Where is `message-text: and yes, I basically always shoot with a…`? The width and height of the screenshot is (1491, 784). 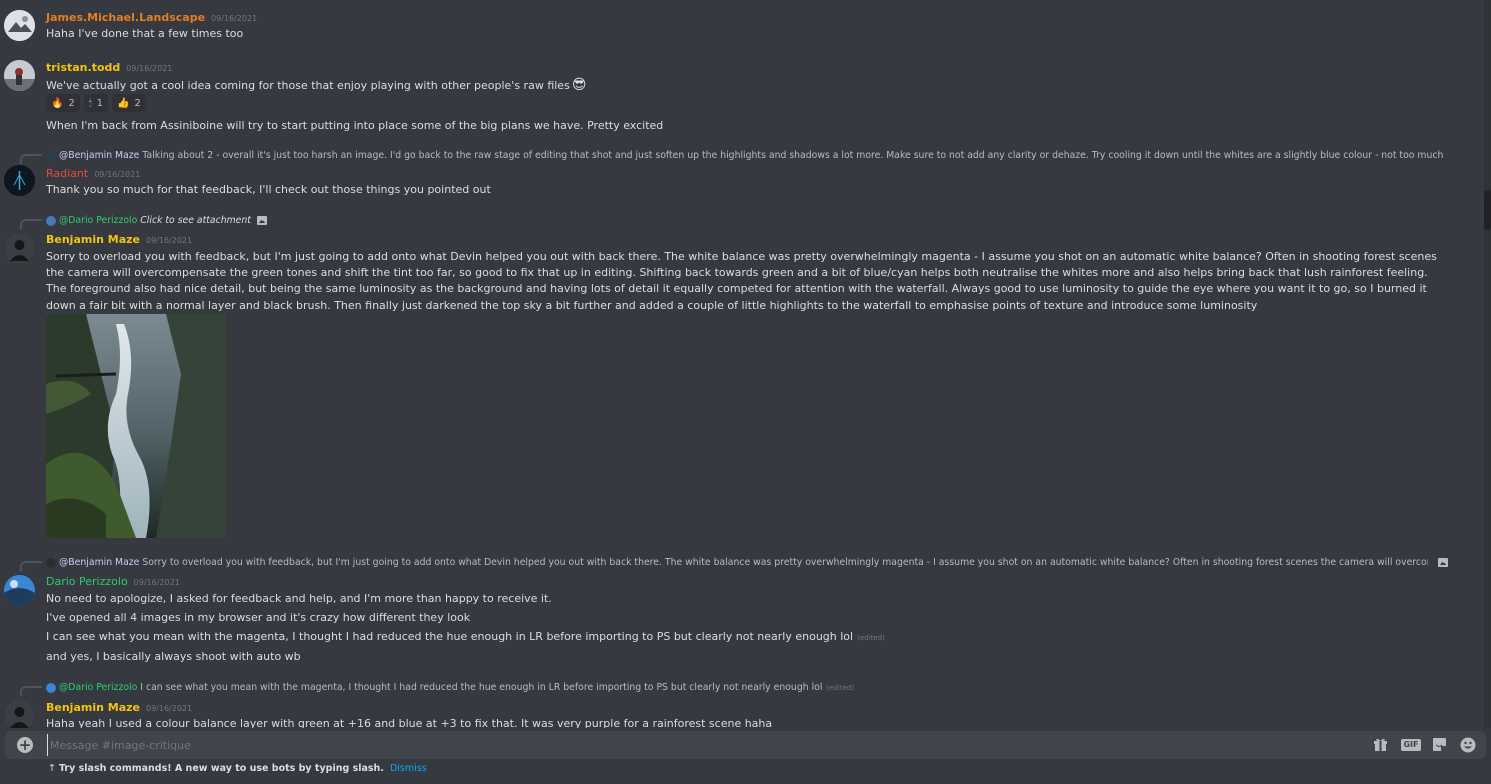 message-text: and yes, I basically always shoot with a… is located at coordinates (173, 656).